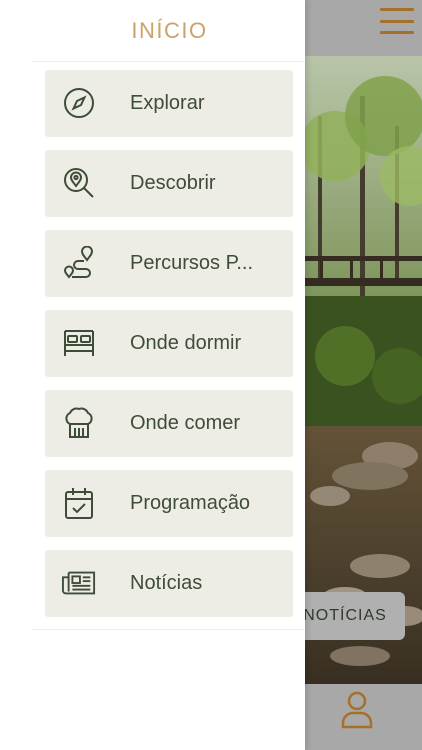 This screenshot has width=422, height=750. I want to click on menu-item-label: Notícias, so click(166, 583).